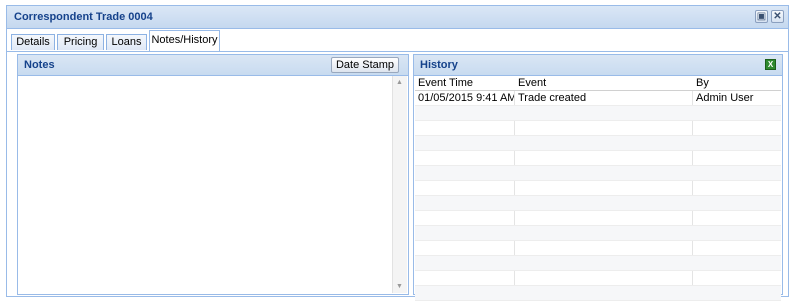 This screenshot has width=794, height=301. I want to click on tab-notes-history: Notes/History, so click(184, 40).